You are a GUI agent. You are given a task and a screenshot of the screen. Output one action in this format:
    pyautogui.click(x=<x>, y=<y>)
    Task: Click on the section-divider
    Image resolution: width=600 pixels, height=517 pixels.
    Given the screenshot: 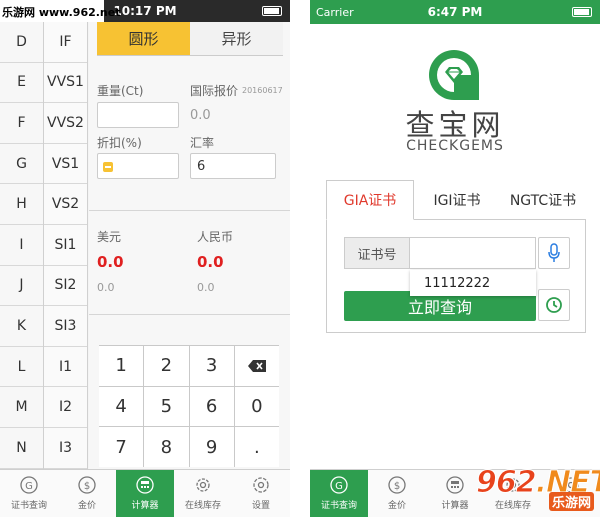 What is the action you would take?
    pyautogui.click(x=189, y=314)
    